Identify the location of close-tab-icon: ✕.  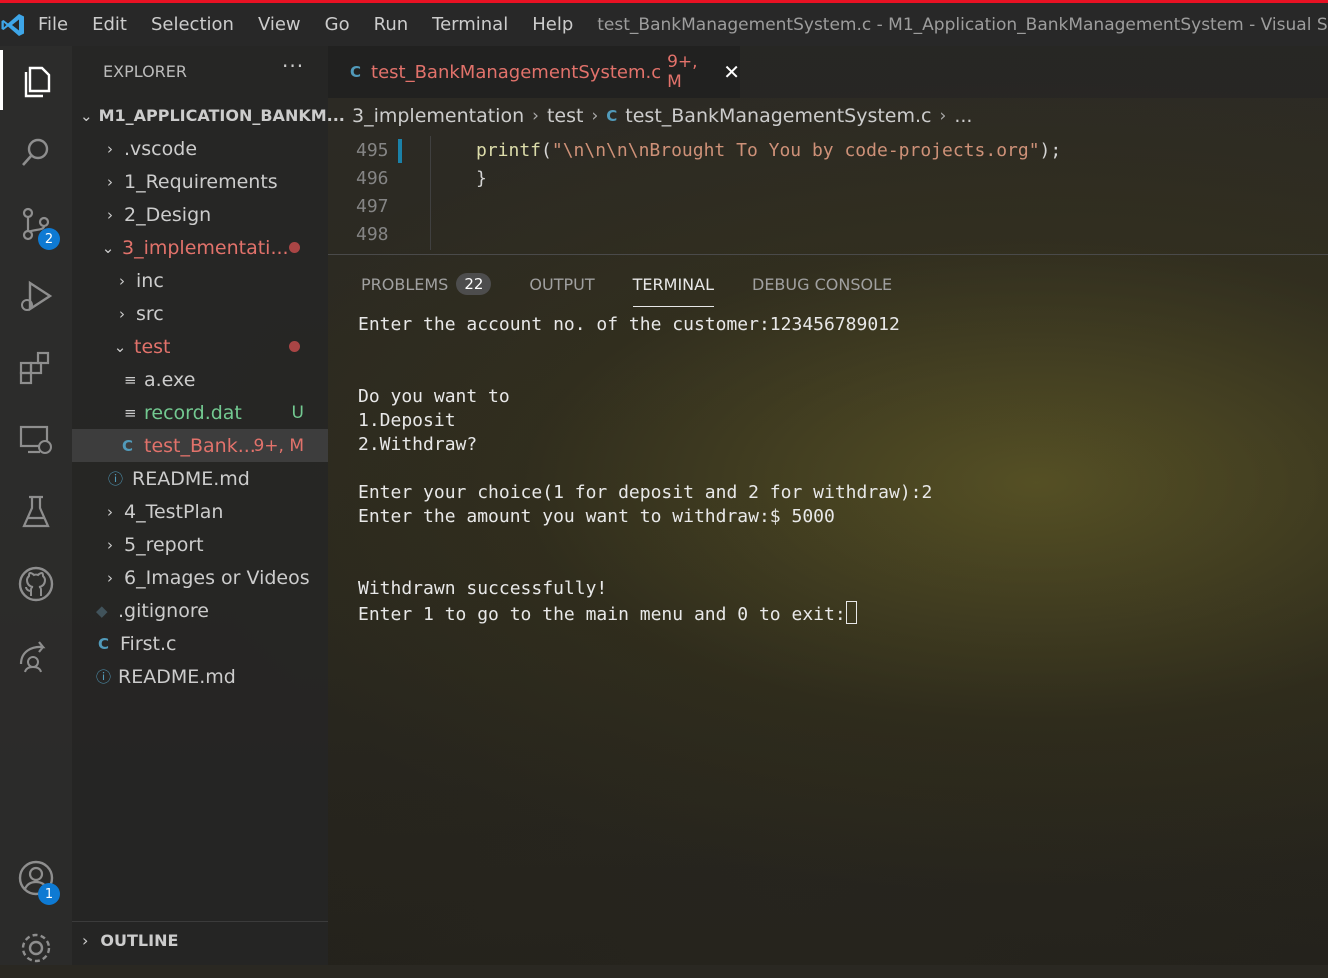
(731, 72).